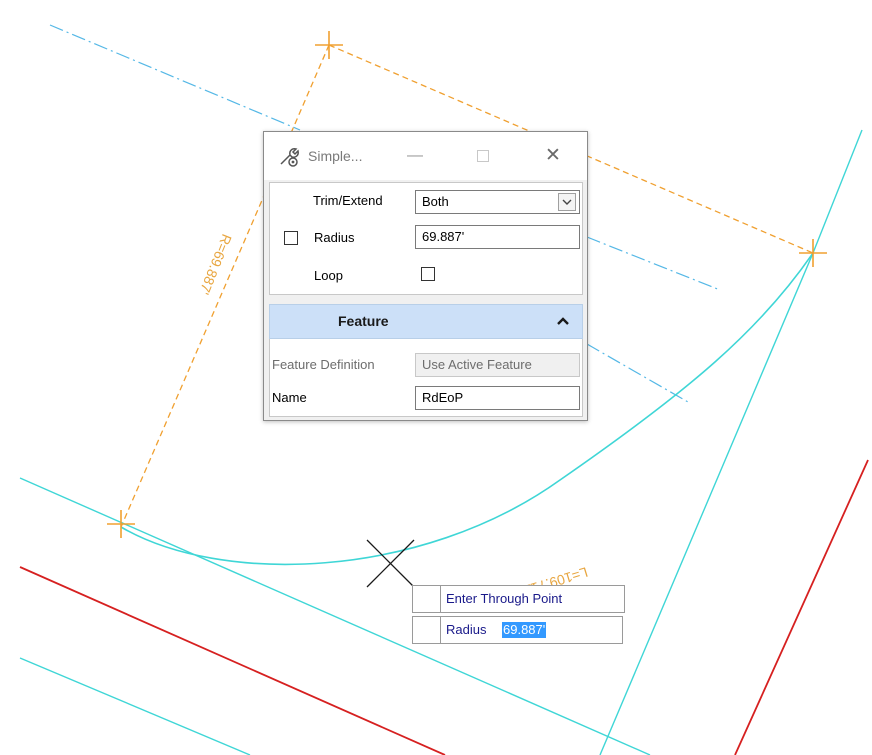 This screenshot has height=755, width=872. I want to click on name-value: RdEoP, so click(443, 397).